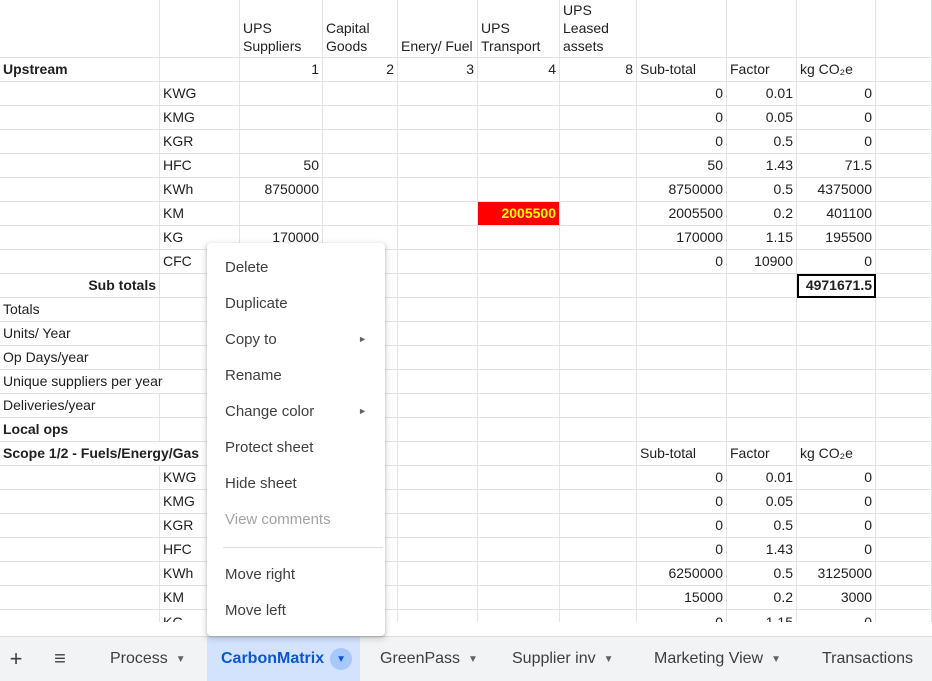 This screenshot has width=932, height=681. I want to click on value-cell: 50, so click(281, 166).